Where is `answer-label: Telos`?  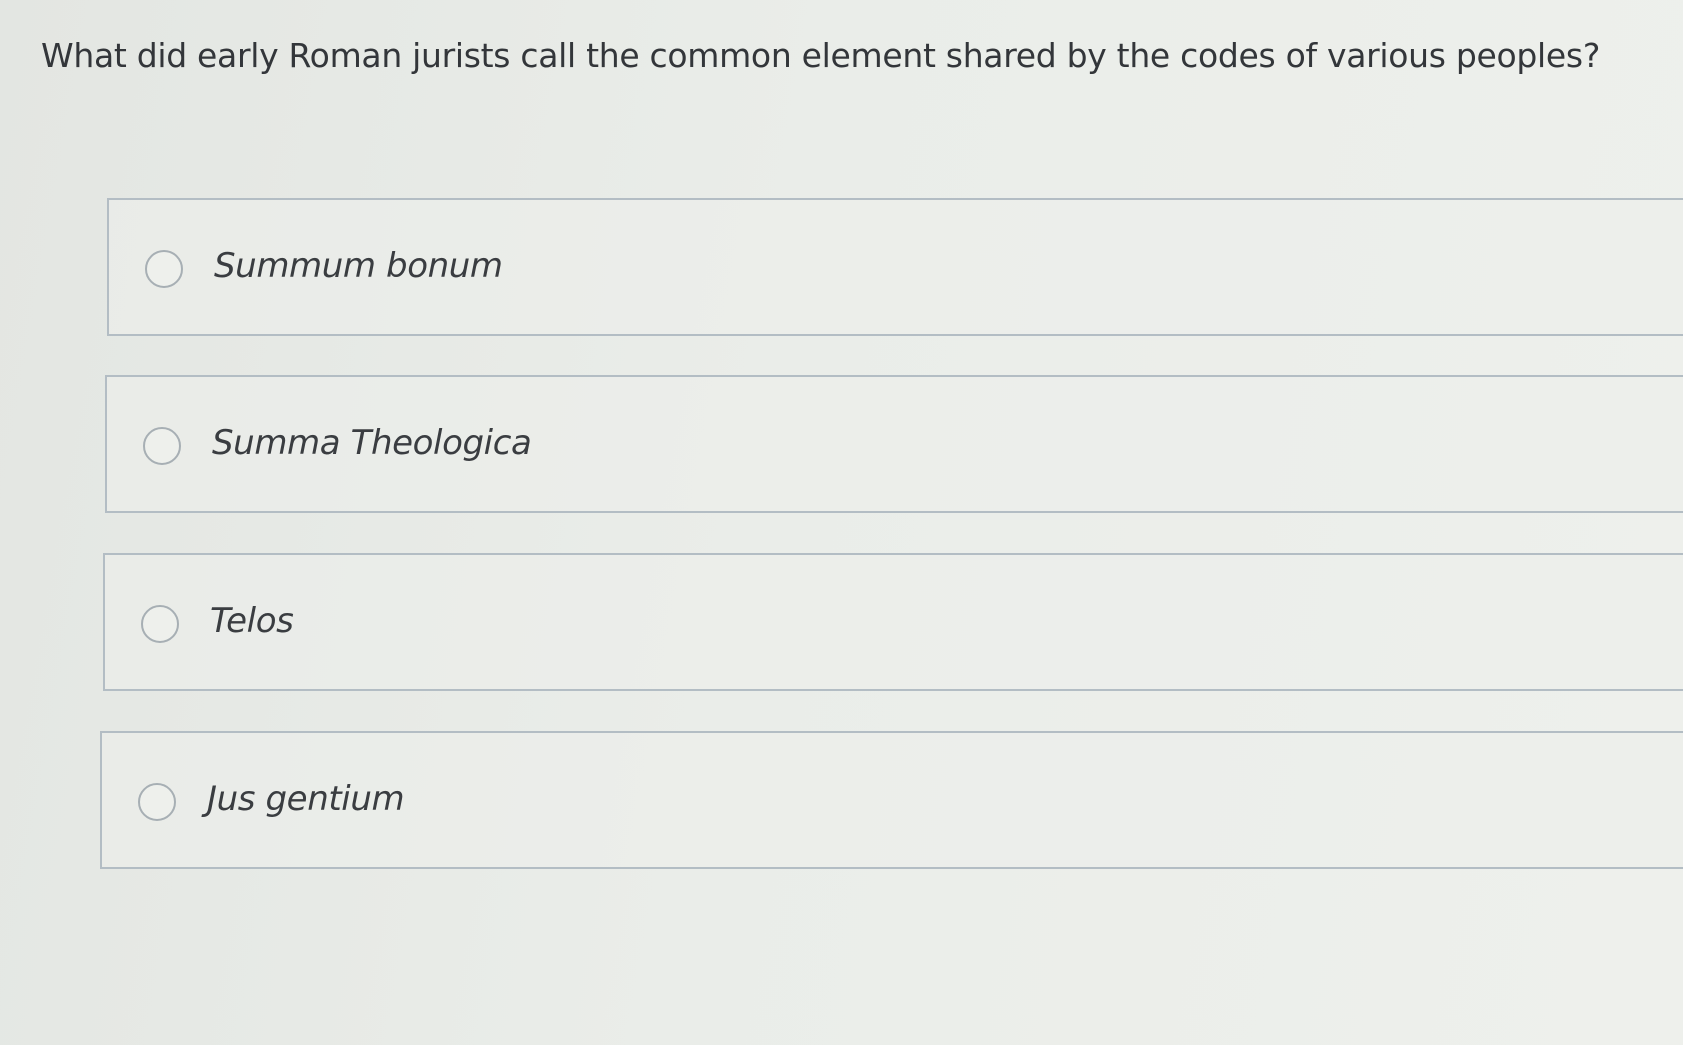 answer-label: Telos is located at coordinates (252, 621).